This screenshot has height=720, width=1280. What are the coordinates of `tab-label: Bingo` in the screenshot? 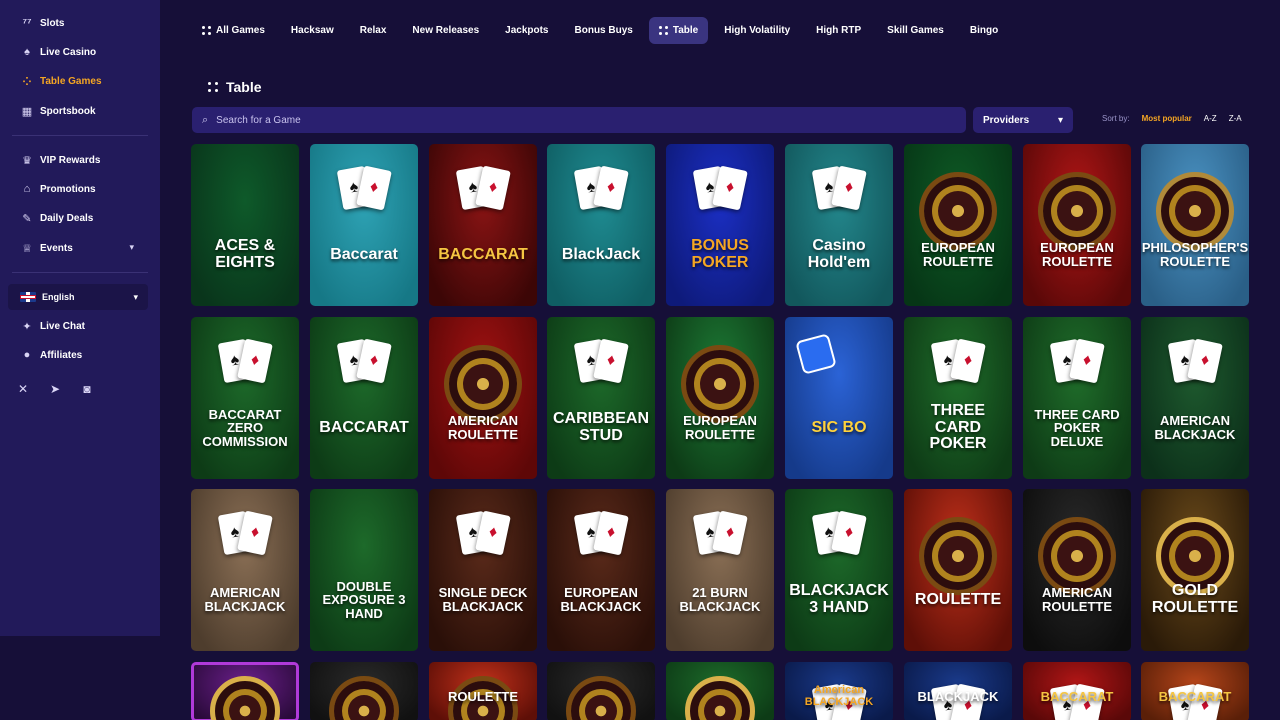 It's located at (984, 30).